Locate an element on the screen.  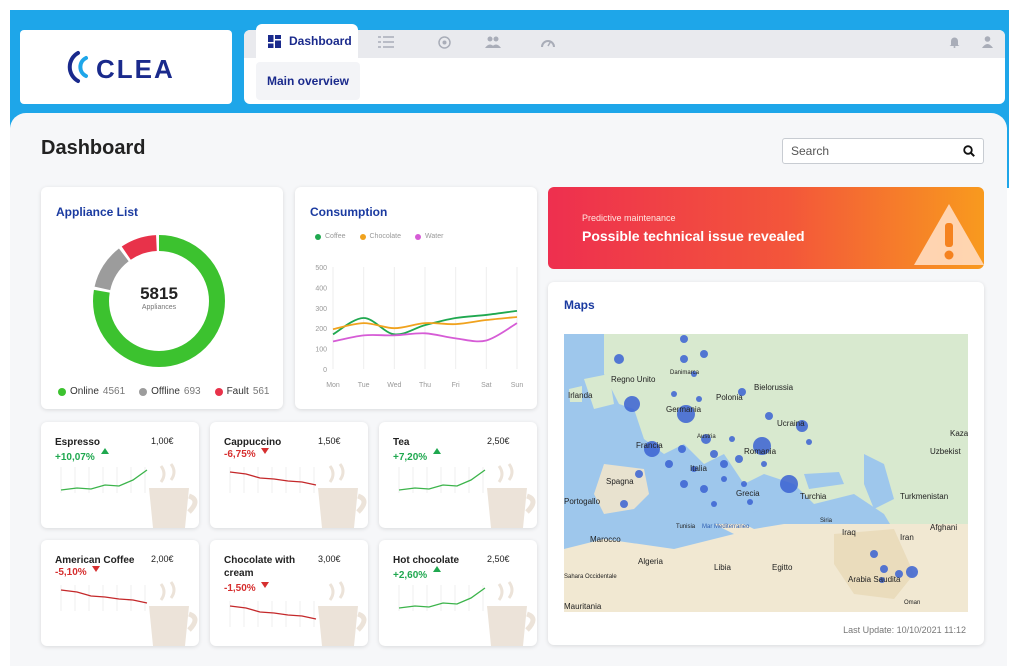
clea-logo: CLEA is located at coordinates (126, 67).